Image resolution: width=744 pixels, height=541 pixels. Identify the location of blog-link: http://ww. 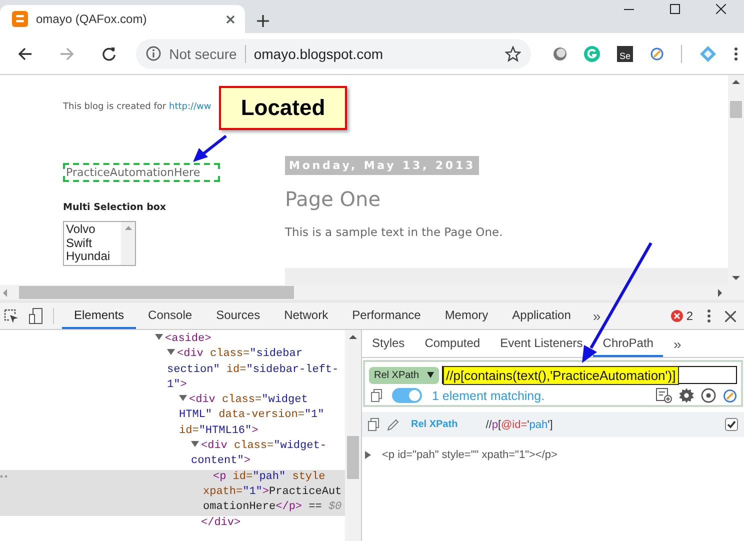
(190, 107).